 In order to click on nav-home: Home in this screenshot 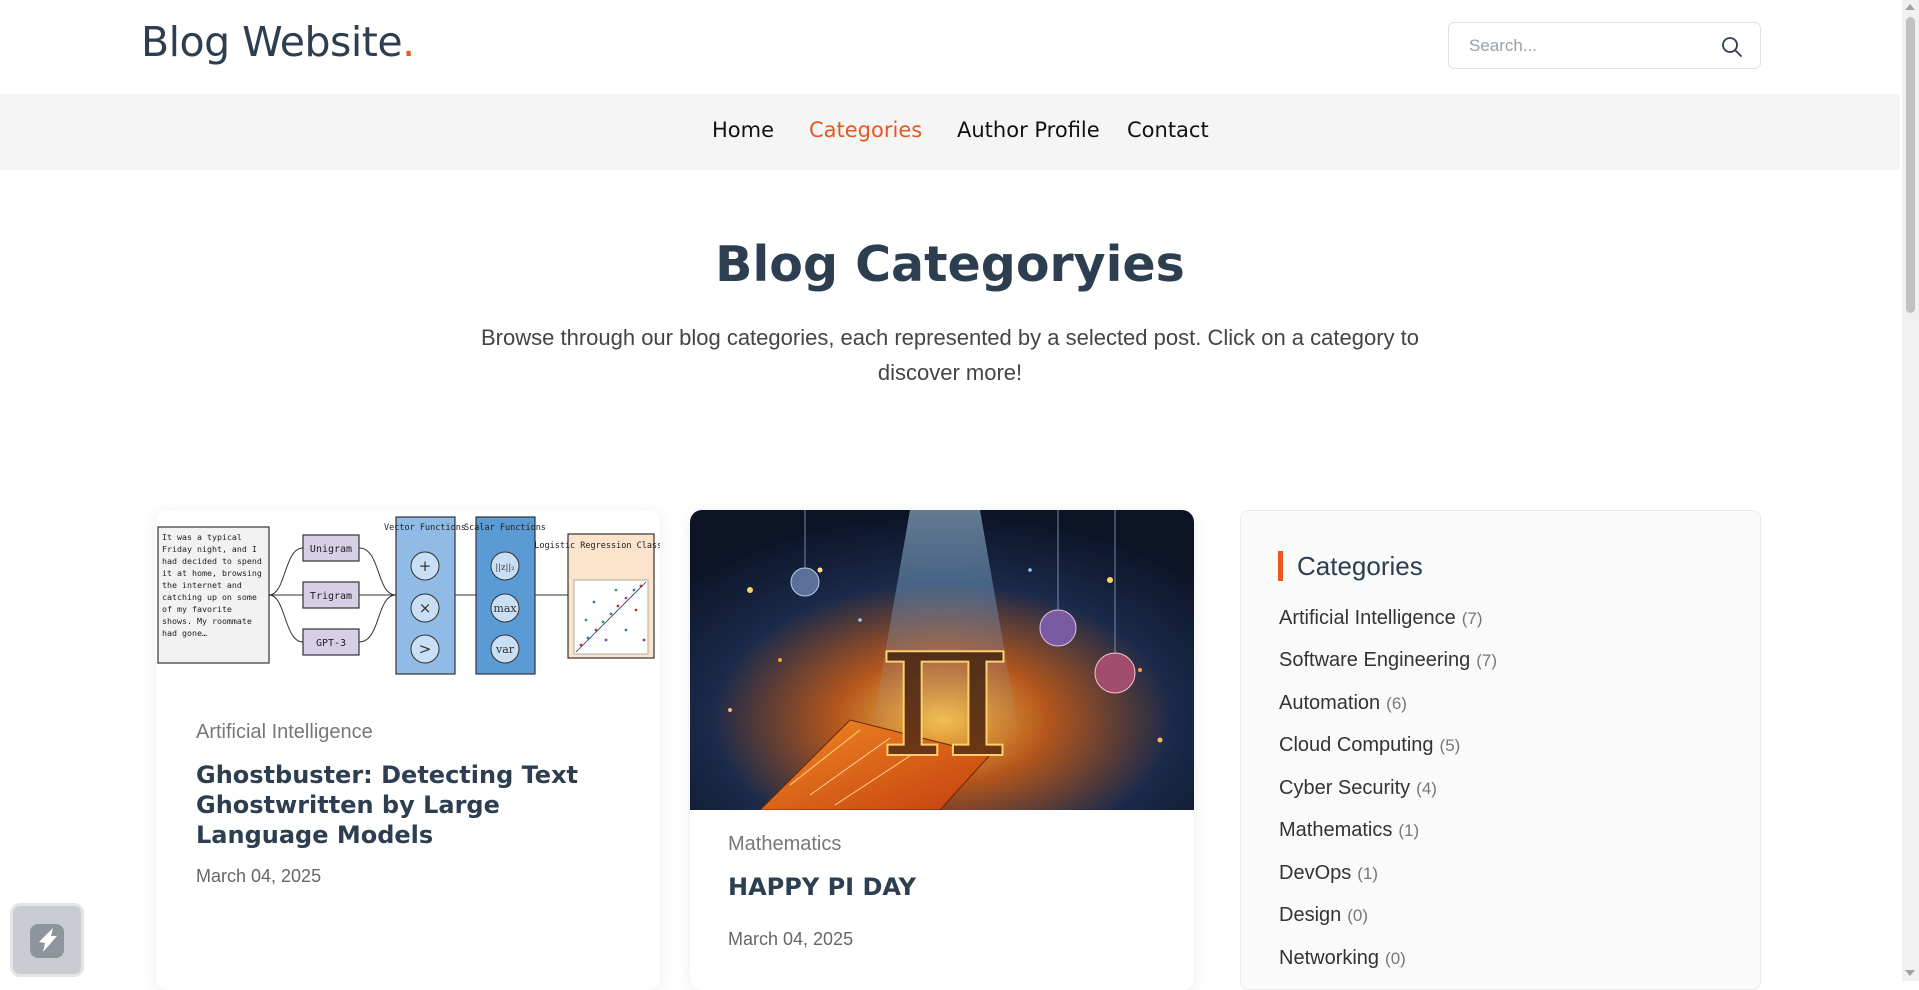, I will do `click(743, 130)`.